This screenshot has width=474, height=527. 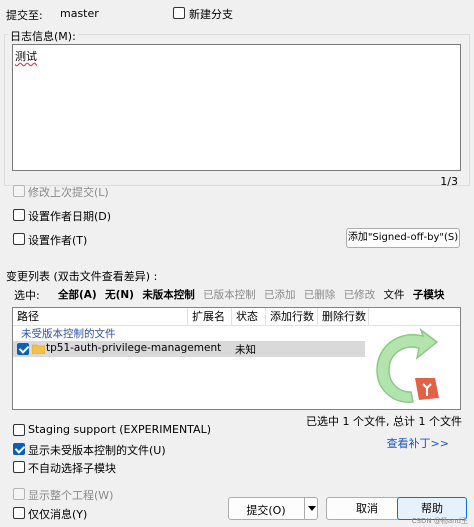 What do you see at coordinates (312, 508) in the screenshot?
I see `chevron-down-icon` at bounding box center [312, 508].